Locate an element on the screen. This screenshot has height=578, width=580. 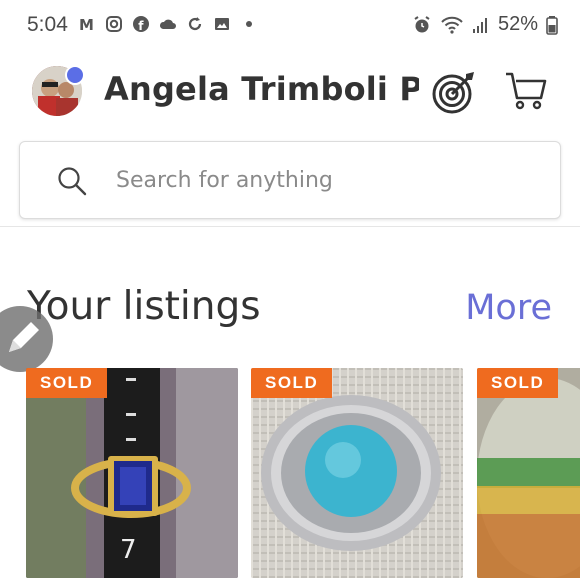
listing-image: 7 is located at coordinates (132, 473).